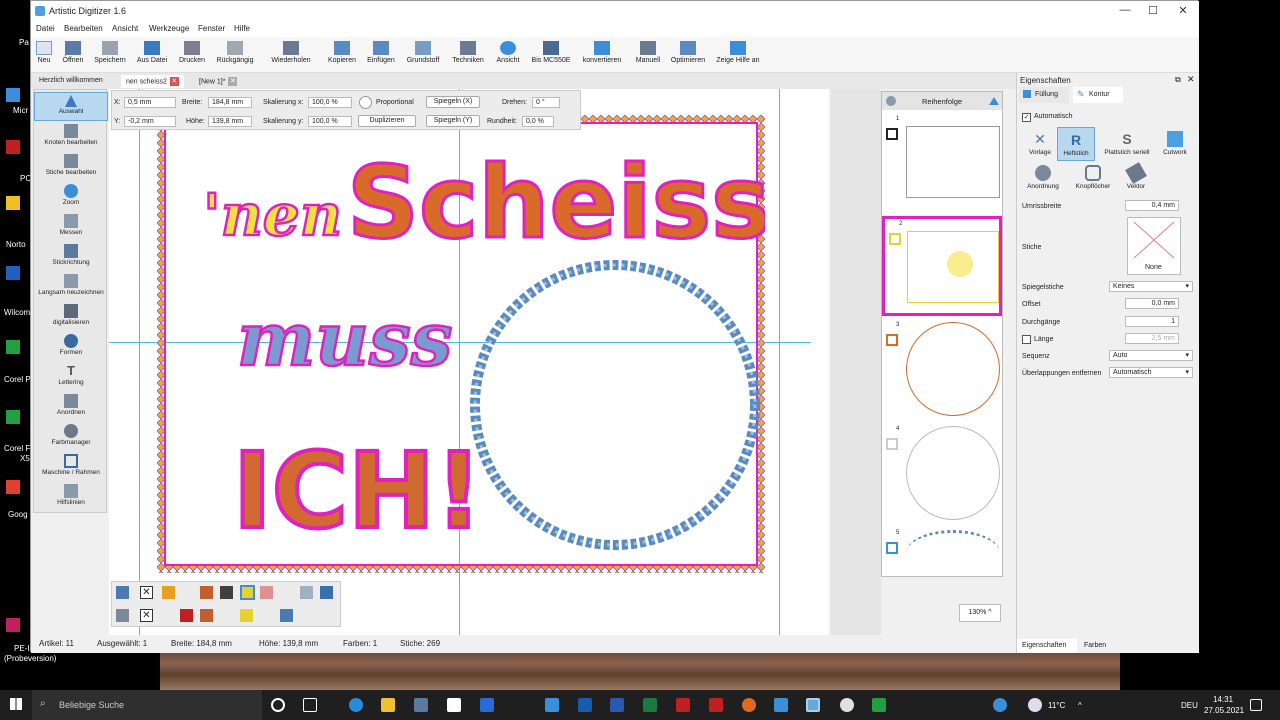 This screenshot has height=720, width=1280. What do you see at coordinates (1093, 177) in the screenshot?
I see `tool-knopfloecher: Knopflöcher` at bounding box center [1093, 177].